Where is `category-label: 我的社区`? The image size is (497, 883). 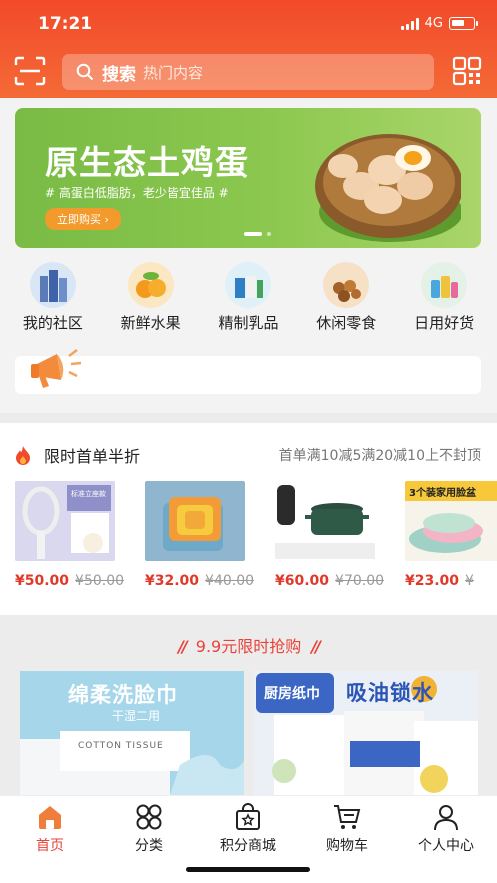 category-label: 我的社区 is located at coordinates (52, 323).